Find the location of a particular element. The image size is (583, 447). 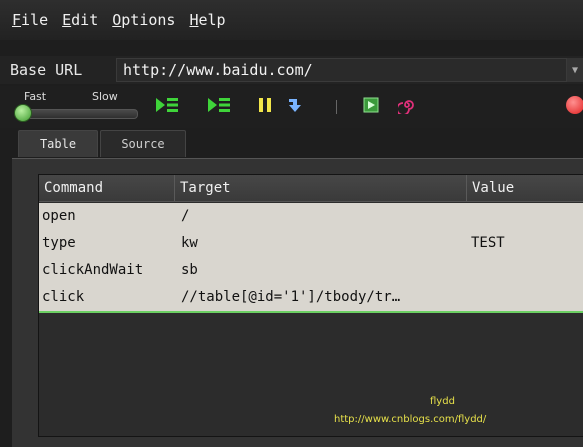

play-test-button is located at coordinates (219, 105).